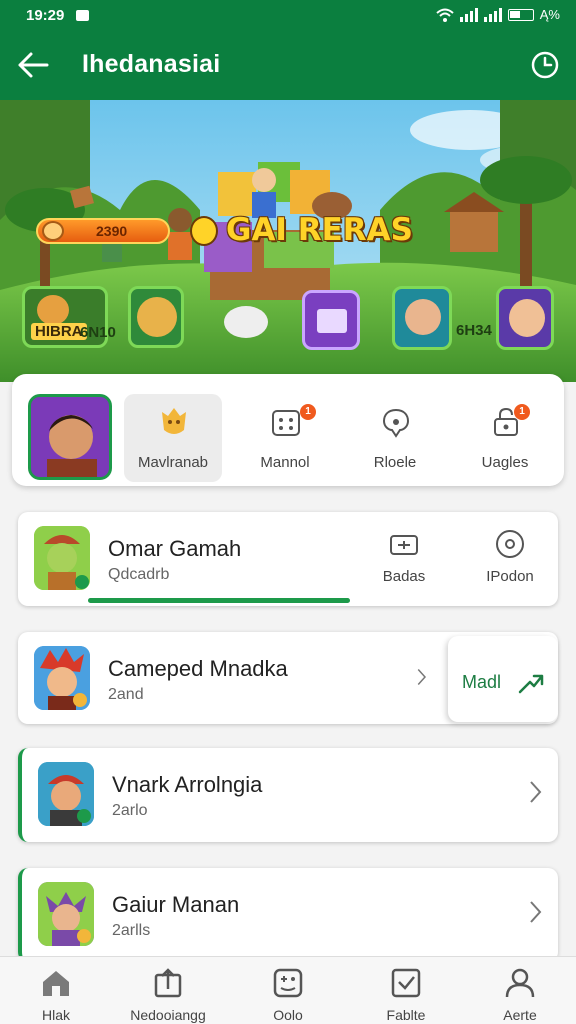 This screenshot has height=1024, width=576. Describe the element at coordinates (45, 15) in the screenshot. I see `status-time: 19:29` at that location.